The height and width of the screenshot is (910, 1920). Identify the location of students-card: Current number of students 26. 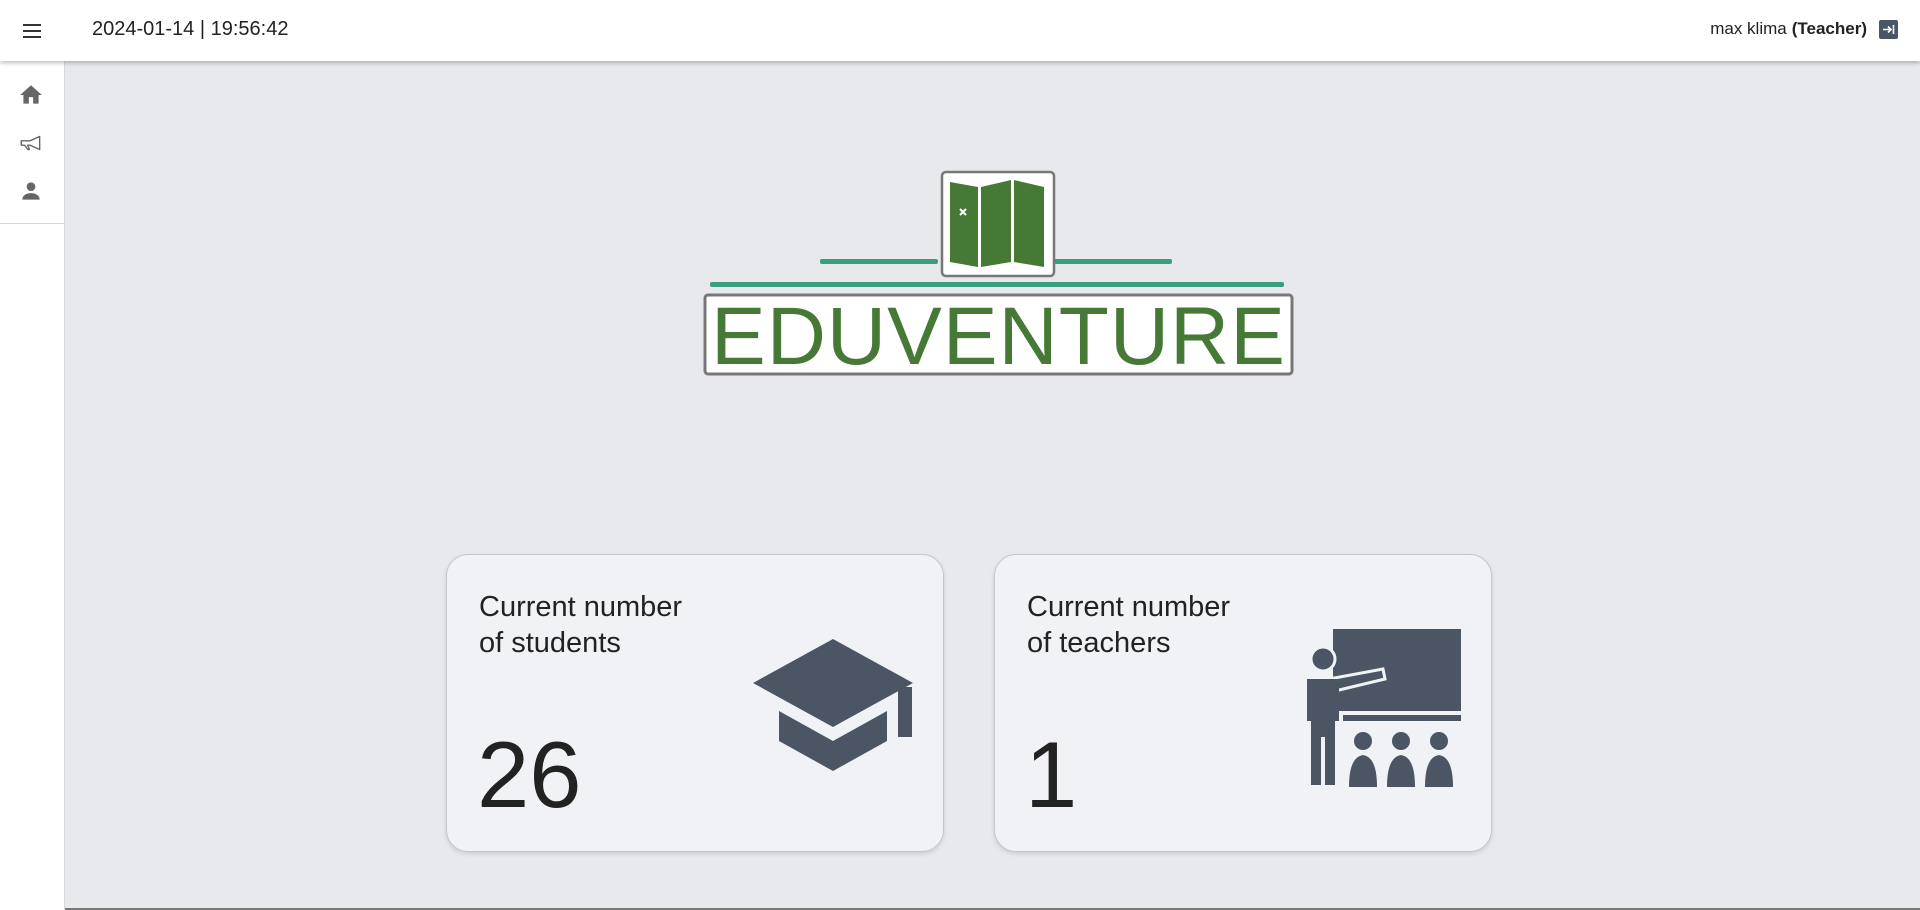
(695, 703).